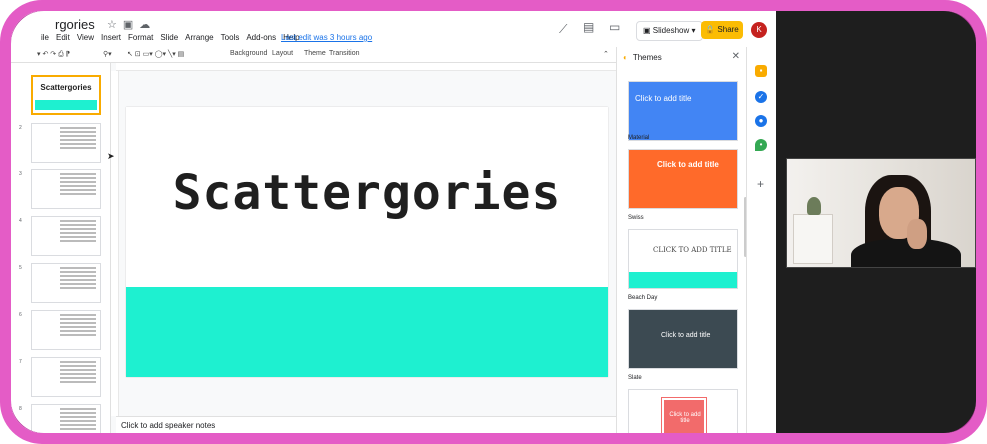 The image size is (987, 444). I want to click on theme-button: Theme, so click(315, 53).